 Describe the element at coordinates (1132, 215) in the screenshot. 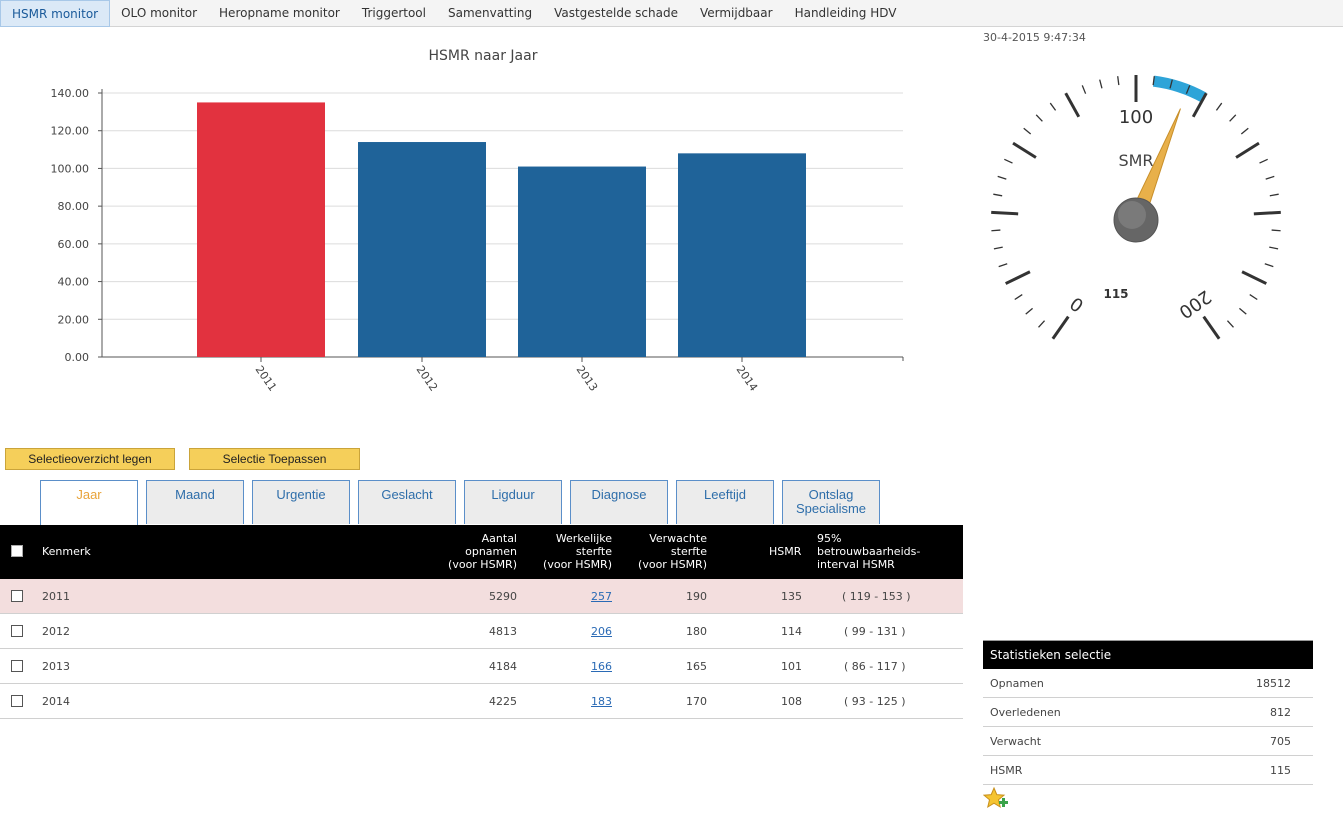

I see `gauge-hub-highlight` at that location.